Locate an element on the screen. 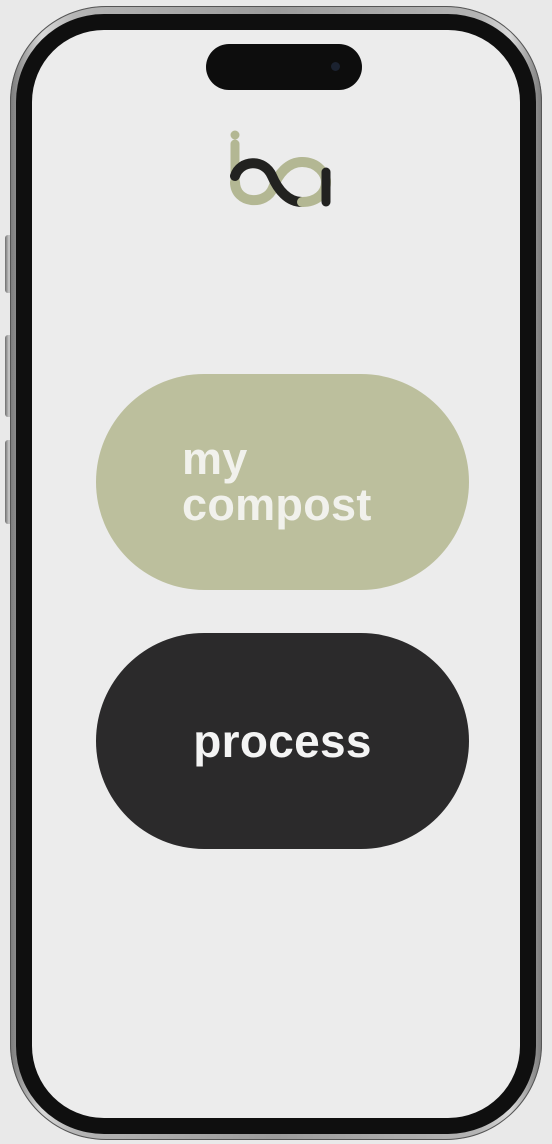 This screenshot has height=1144, width=552. dynamic-island is located at coordinates (284, 67).